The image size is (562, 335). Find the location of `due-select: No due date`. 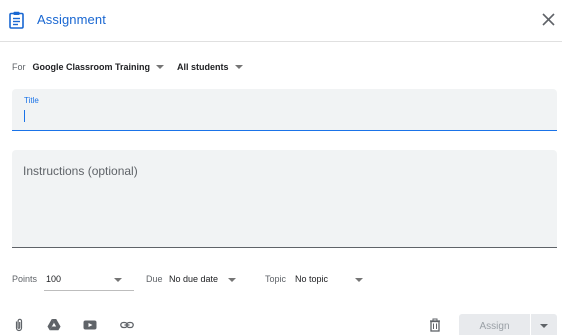

due-select: No due date is located at coordinates (193, 279).